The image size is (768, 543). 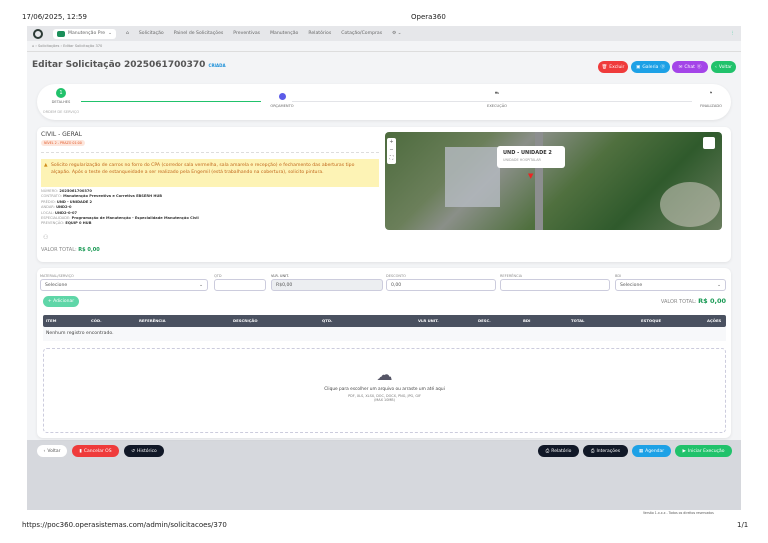 I want to click on attachment-icon: ⚇, so click(x=45, y=237).